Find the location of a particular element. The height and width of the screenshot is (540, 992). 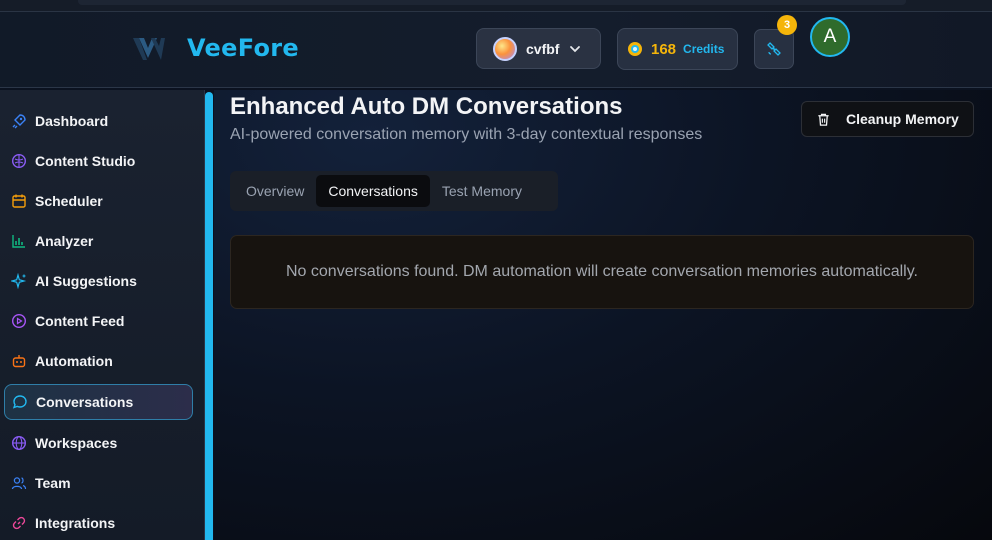

sidebar-item-content-feed: Content Feed is located at coordinates (98, 321).